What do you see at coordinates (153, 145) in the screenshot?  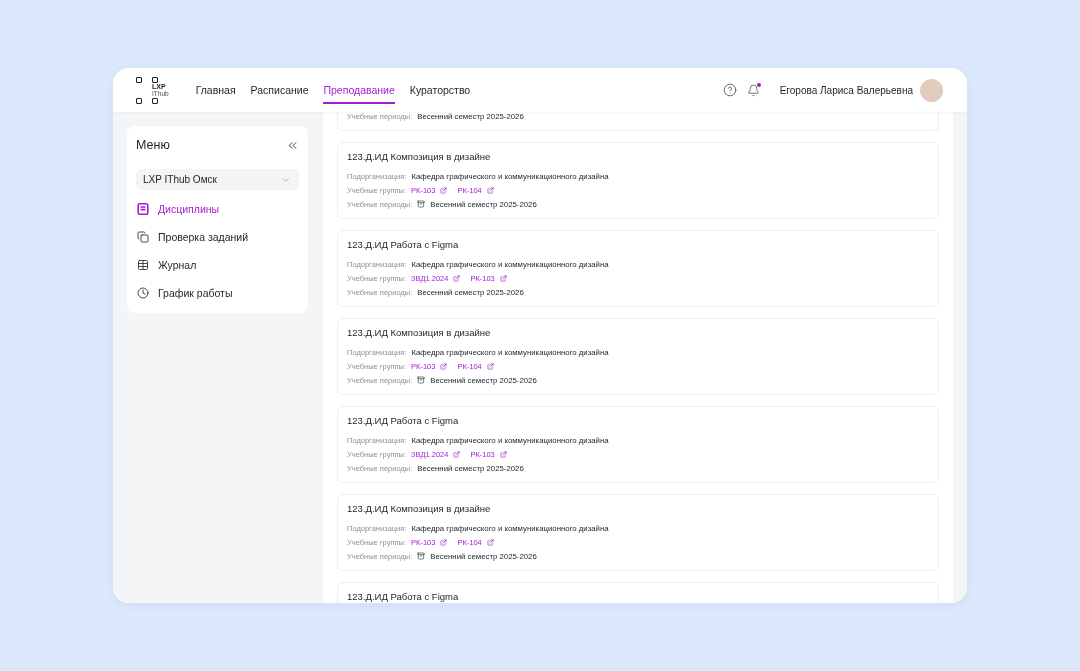 I see `menu-title: Меню` at bounding box center [153, 145].